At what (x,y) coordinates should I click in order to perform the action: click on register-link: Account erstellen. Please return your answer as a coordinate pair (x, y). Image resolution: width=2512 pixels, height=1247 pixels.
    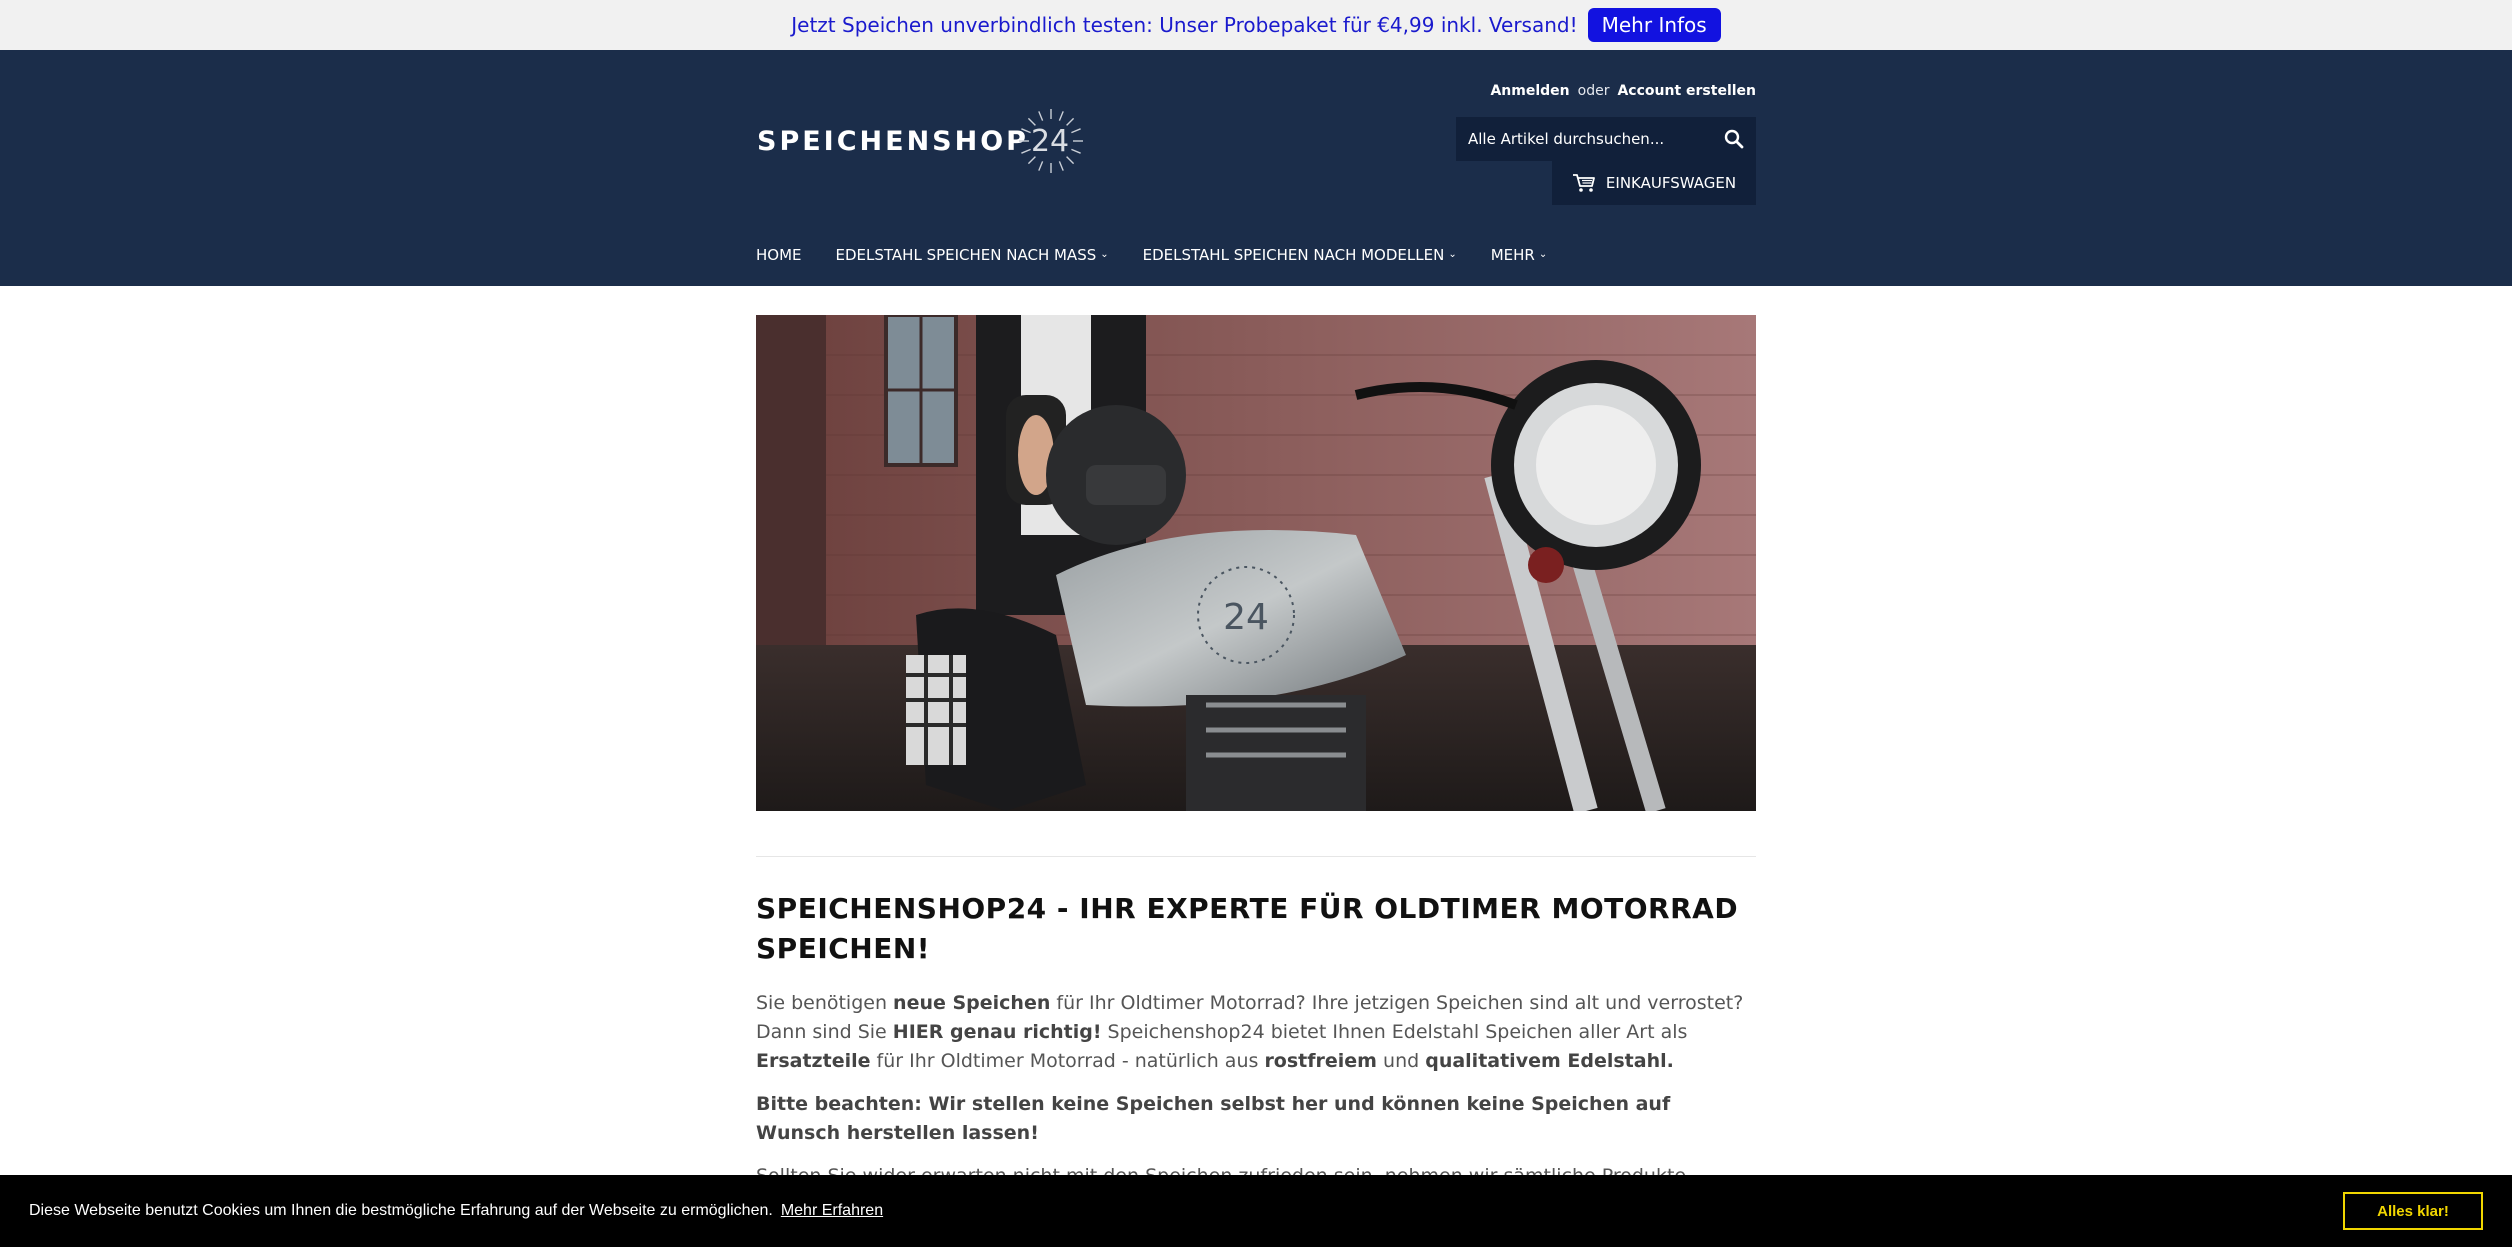
    Looking at the image, I should click on (1686, 91).